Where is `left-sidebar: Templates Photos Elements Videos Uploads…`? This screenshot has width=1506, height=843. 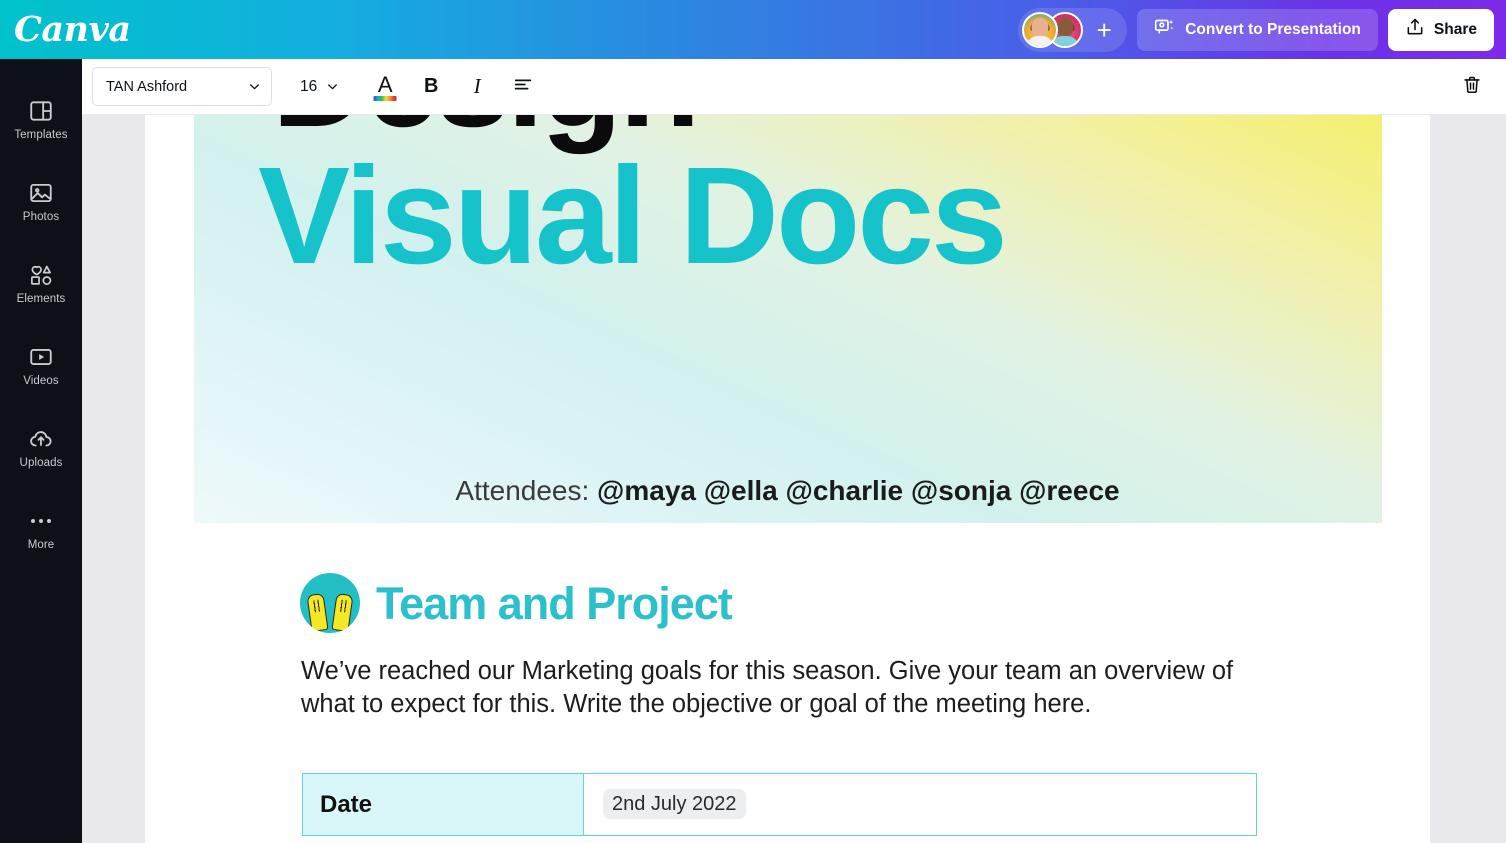
left-sidebar: Templates Photos Elements Videos Uploads… is located at coordinates (41, 451).